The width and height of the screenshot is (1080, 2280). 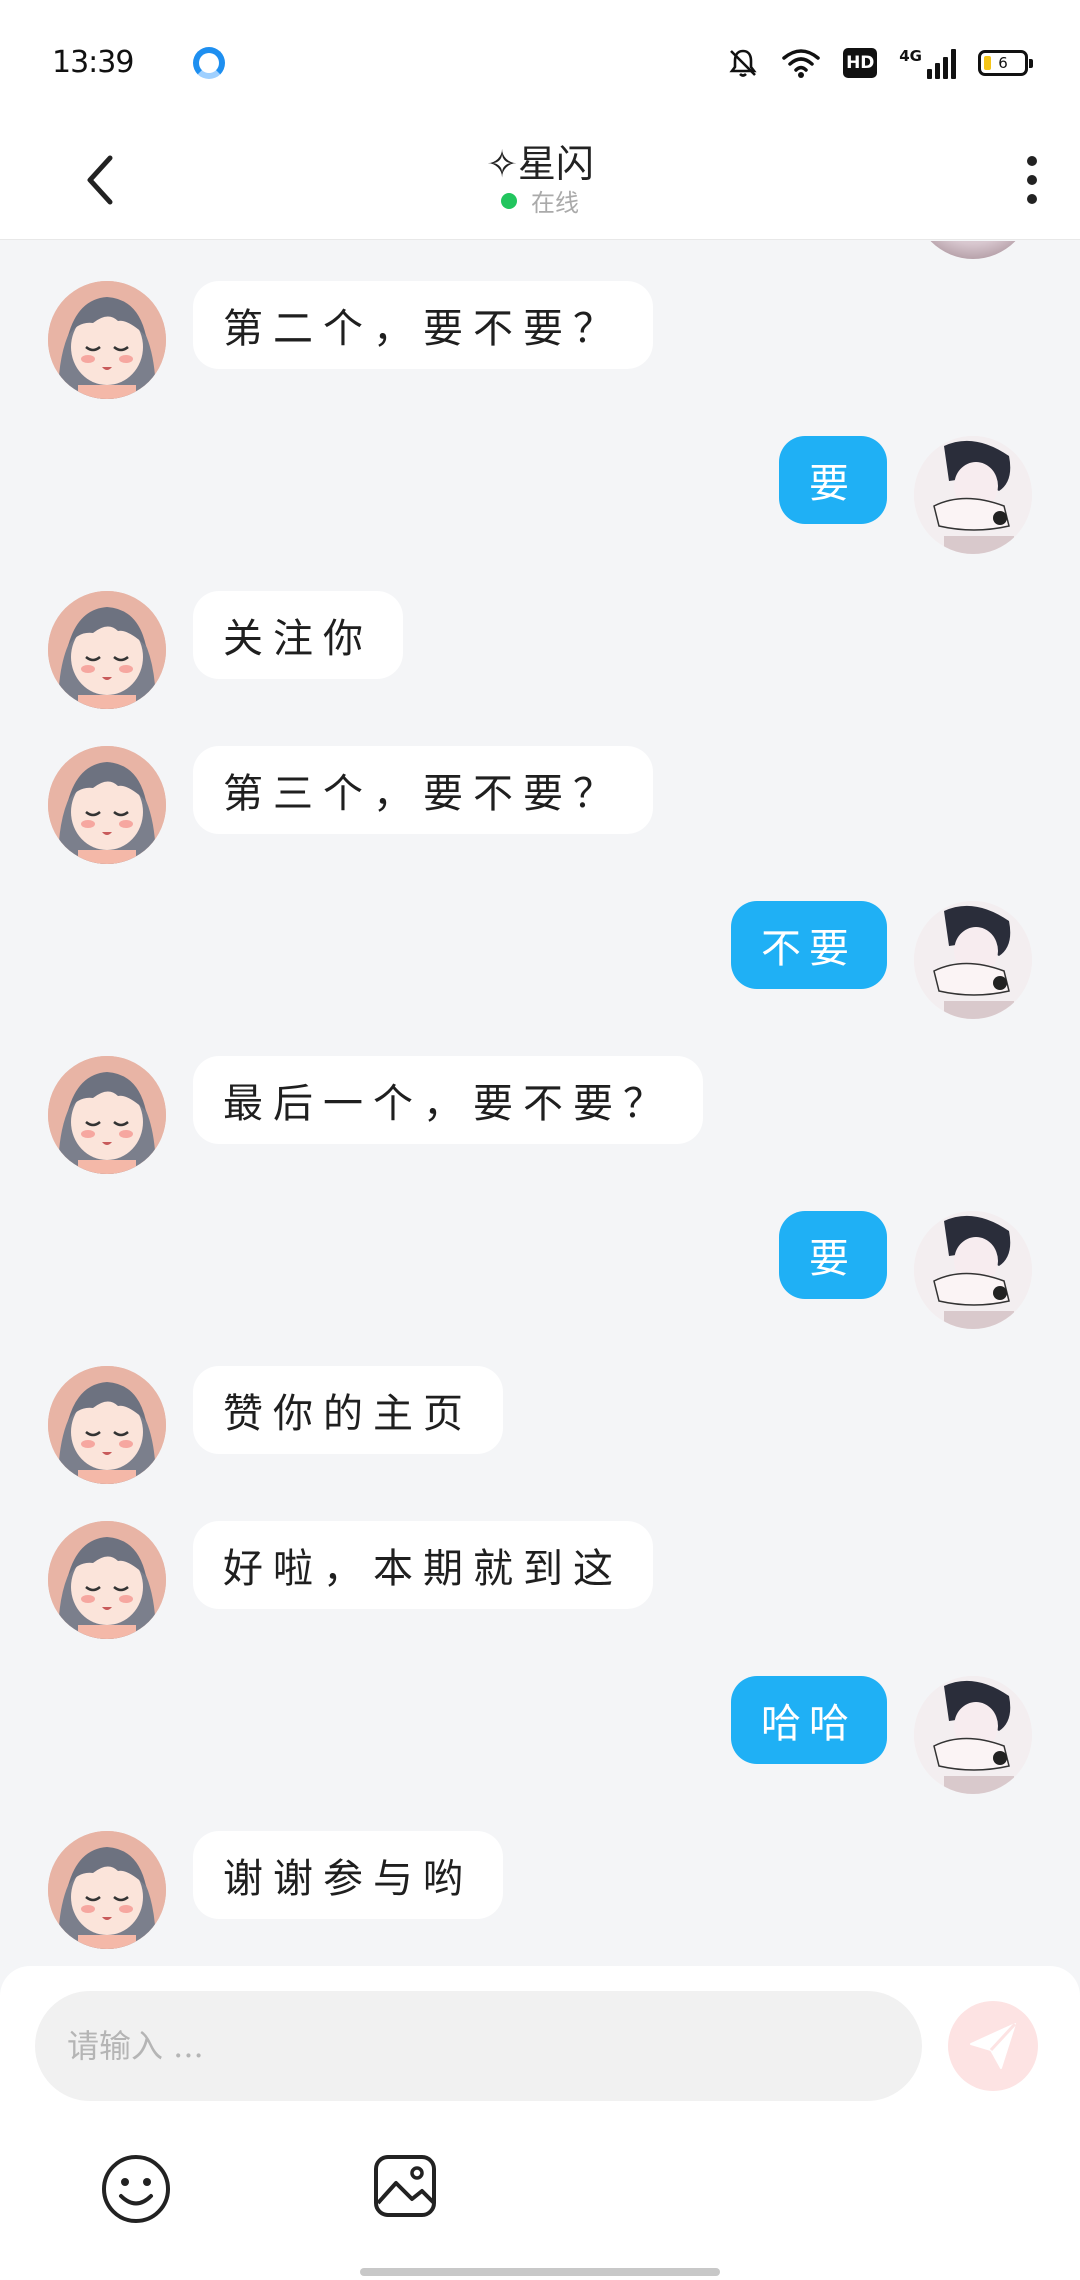 I want to click on network-type: 4G, so click(x=910, y=55).